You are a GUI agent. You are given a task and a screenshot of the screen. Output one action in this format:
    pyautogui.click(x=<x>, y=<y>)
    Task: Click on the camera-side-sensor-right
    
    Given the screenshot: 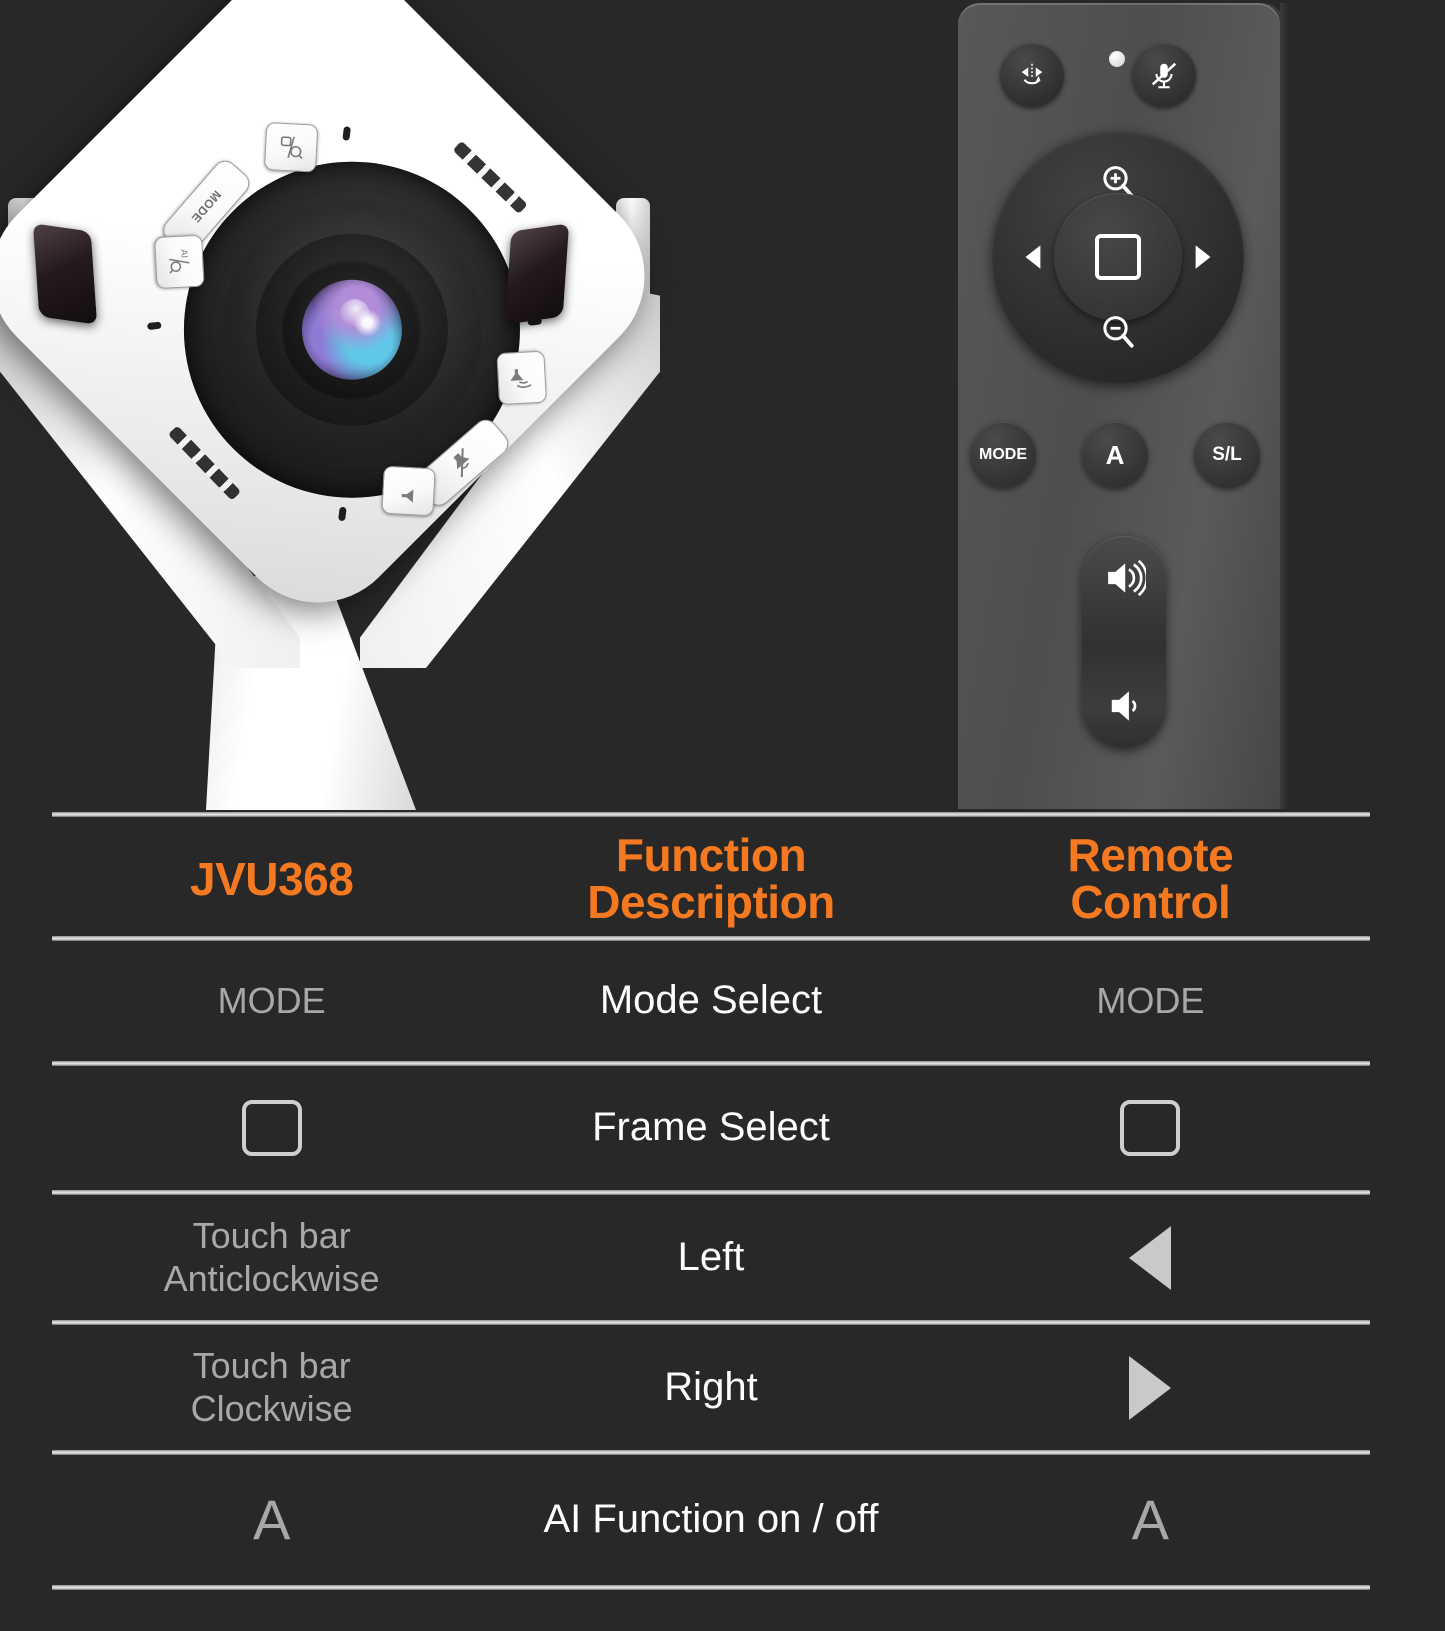 What is the action you would take?
    pyautogui.click(x=537, y=274)
    